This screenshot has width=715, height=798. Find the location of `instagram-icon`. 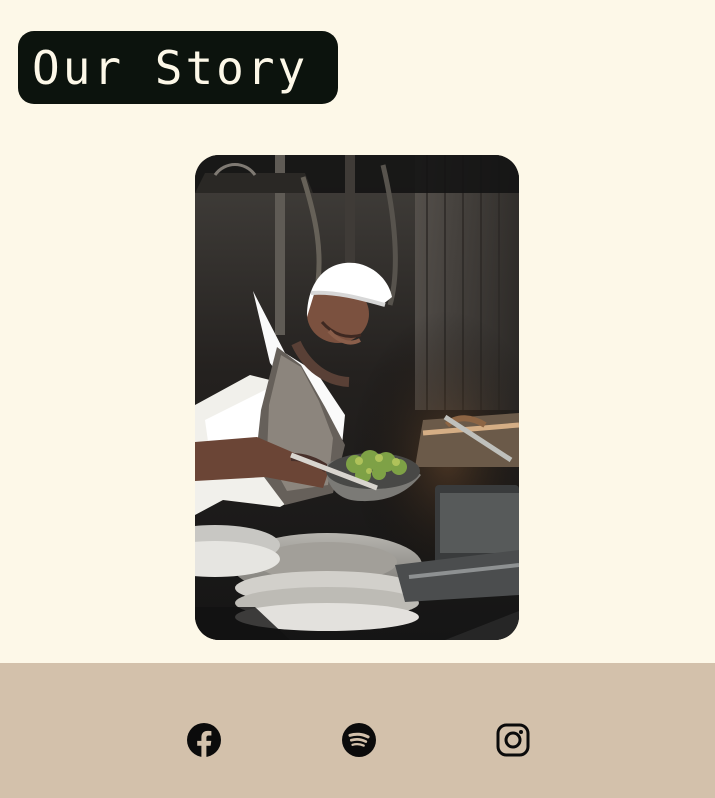

instagram-icon is located at coordinates (513, 740).